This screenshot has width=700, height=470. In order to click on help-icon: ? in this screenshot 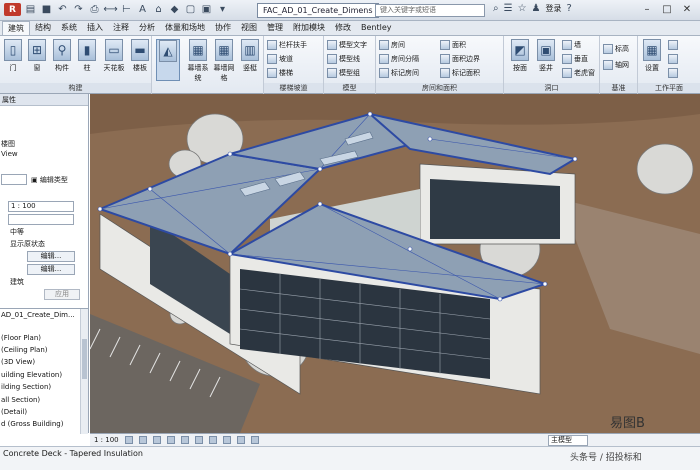, I will do `click(569, 8)`.